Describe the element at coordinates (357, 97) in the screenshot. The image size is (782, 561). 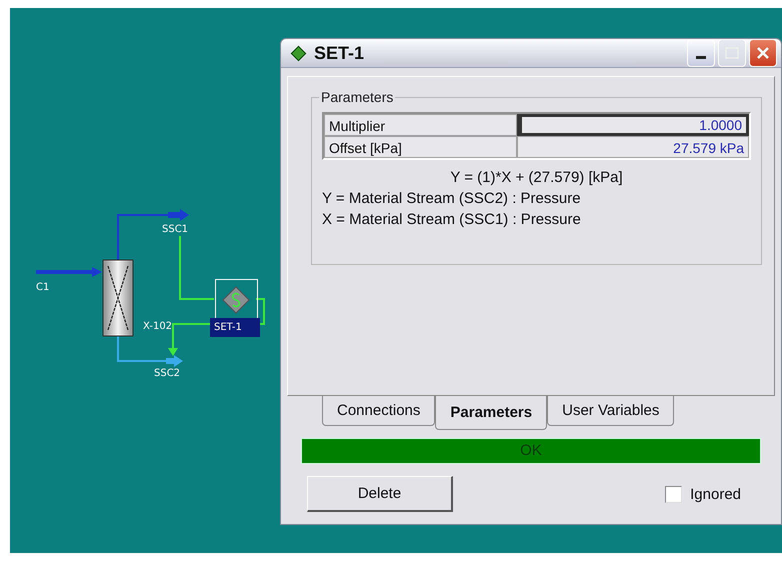
I see `group-title: Parameters` at that location.